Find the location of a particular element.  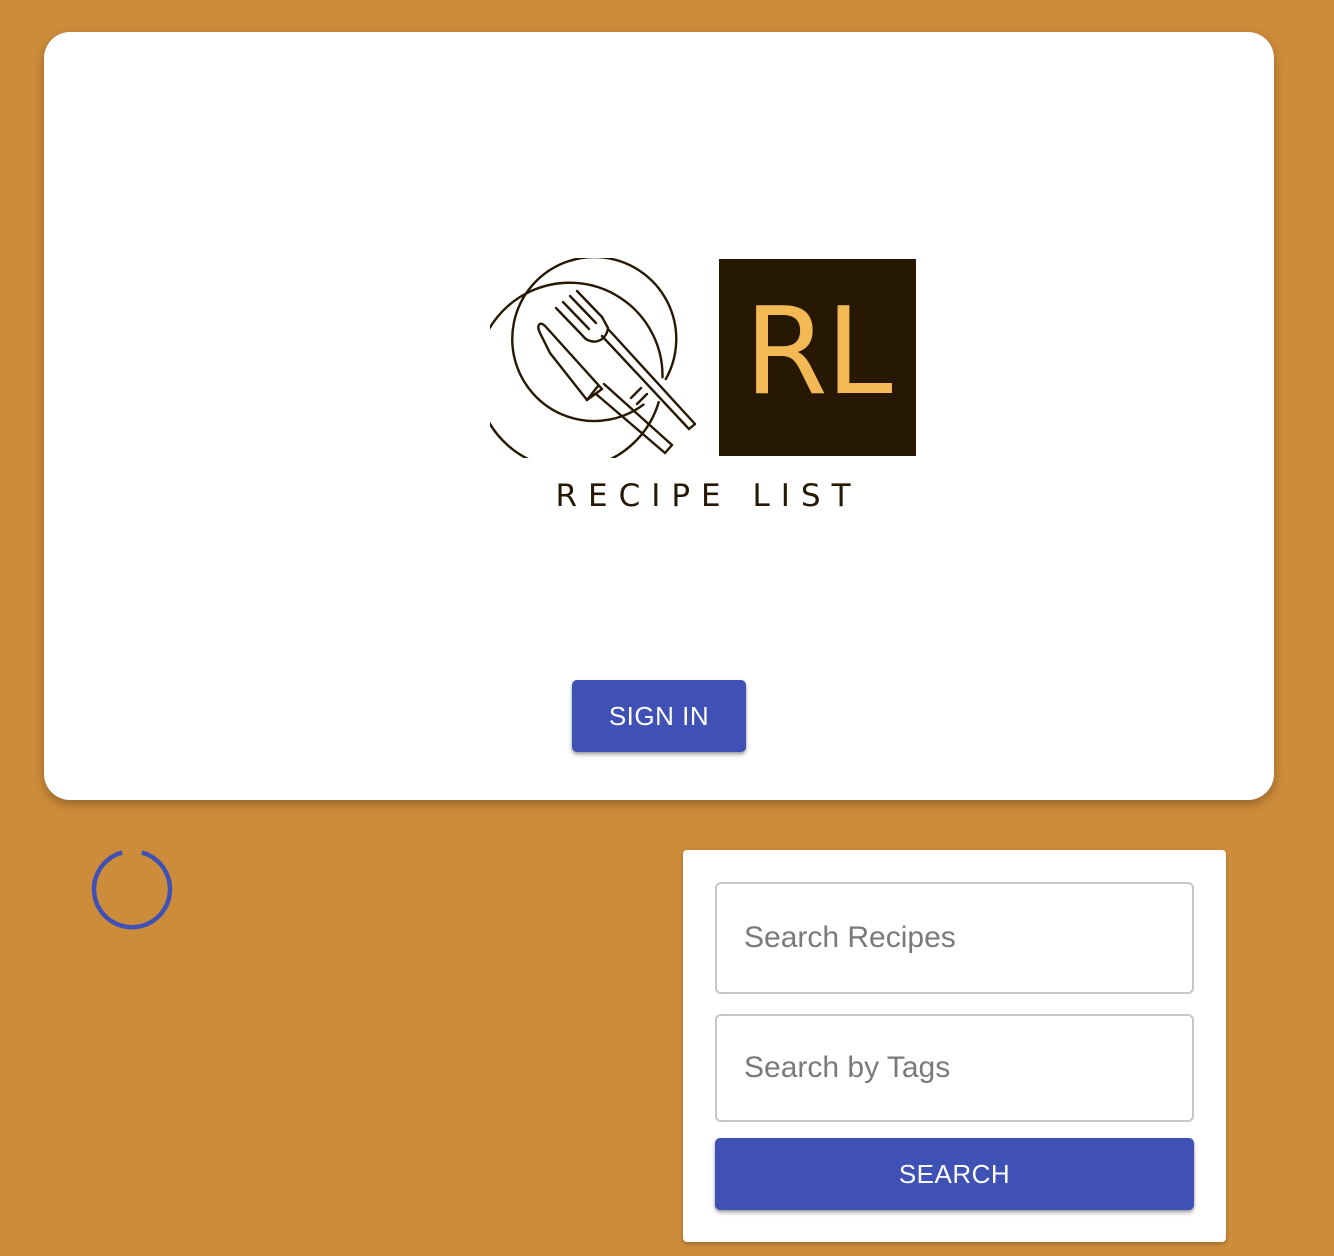

search-button: SEARCH is located at coordinates (954, 1174).